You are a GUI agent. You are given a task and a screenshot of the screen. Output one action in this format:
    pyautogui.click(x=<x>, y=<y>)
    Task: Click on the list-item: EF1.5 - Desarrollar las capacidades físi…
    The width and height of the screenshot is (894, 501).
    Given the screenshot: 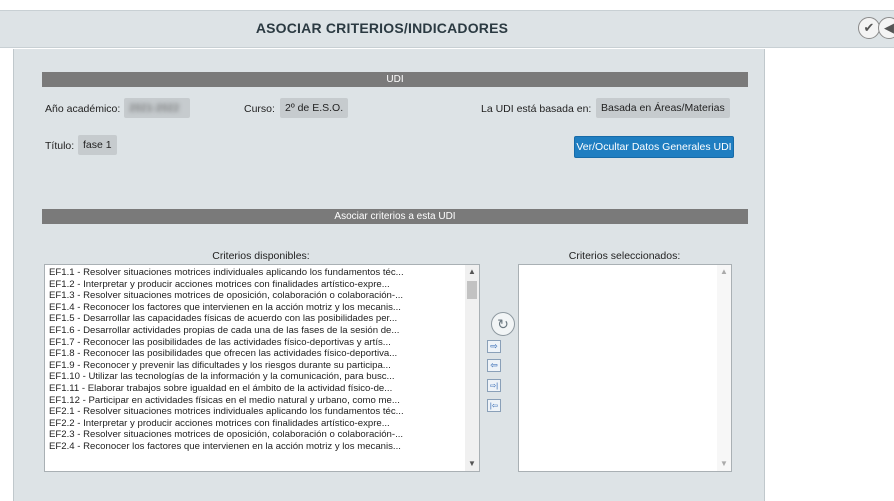 What is the action you would take?
    pyautogui.click(x=264, y=319)
    